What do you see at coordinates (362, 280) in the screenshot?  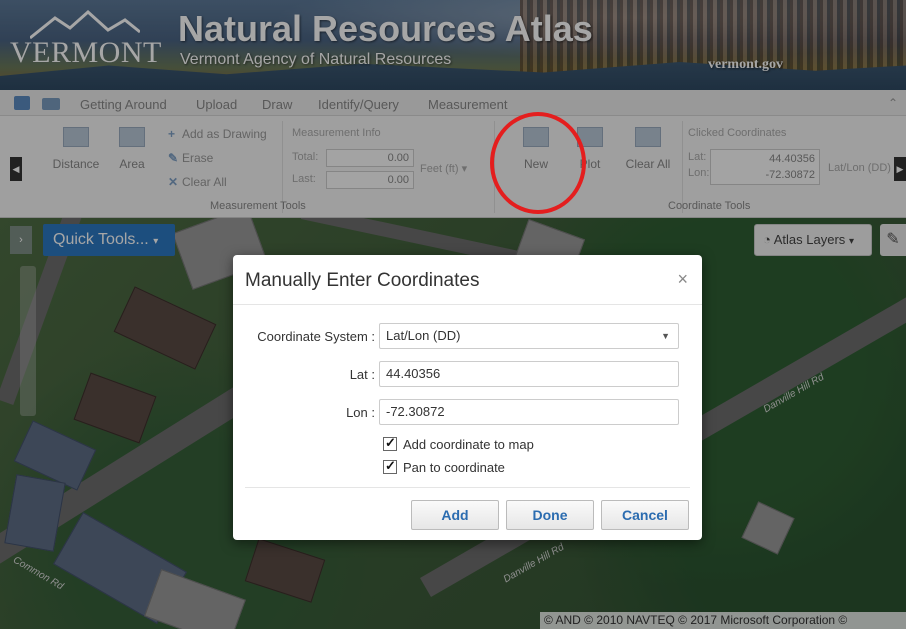 I see `dialog-title: Manually Enter Coordinates` at bounding box center [362, 280].